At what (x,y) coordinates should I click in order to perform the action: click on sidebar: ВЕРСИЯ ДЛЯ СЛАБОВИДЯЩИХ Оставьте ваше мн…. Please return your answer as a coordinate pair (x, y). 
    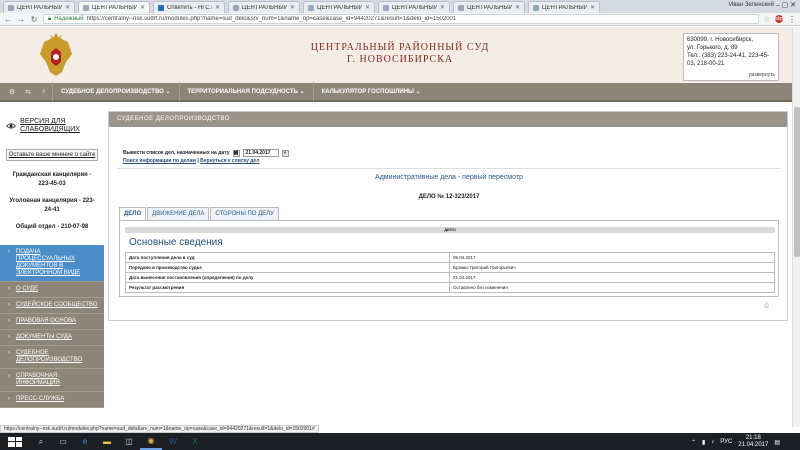
    Looking at the image, I should click on (52, 265).